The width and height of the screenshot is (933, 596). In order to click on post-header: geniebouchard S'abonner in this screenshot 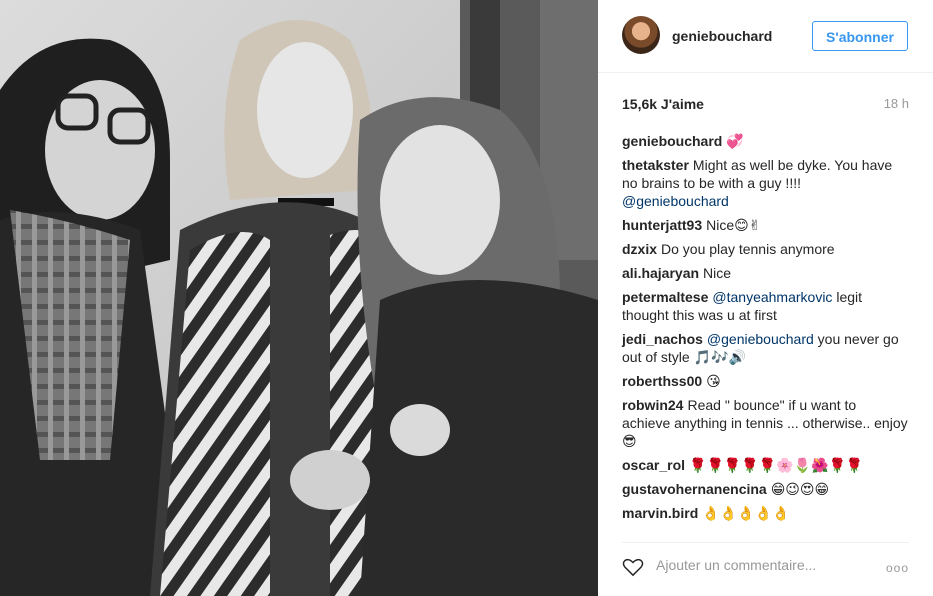, I will do `click(765, 36)`.